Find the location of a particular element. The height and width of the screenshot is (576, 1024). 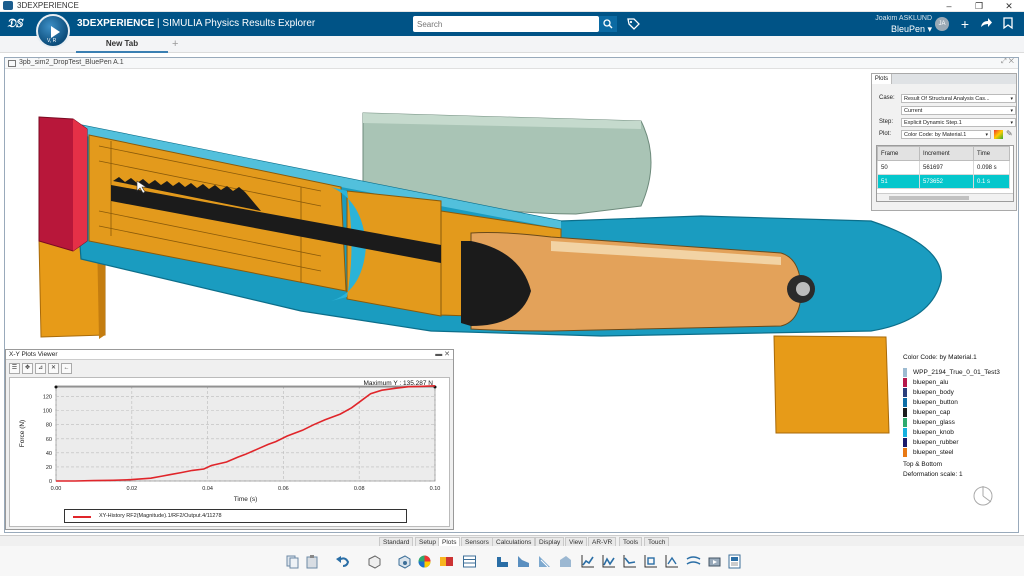

dassault-logo-icon: 𝔇𝕊 is located at coordinates (15, 23).